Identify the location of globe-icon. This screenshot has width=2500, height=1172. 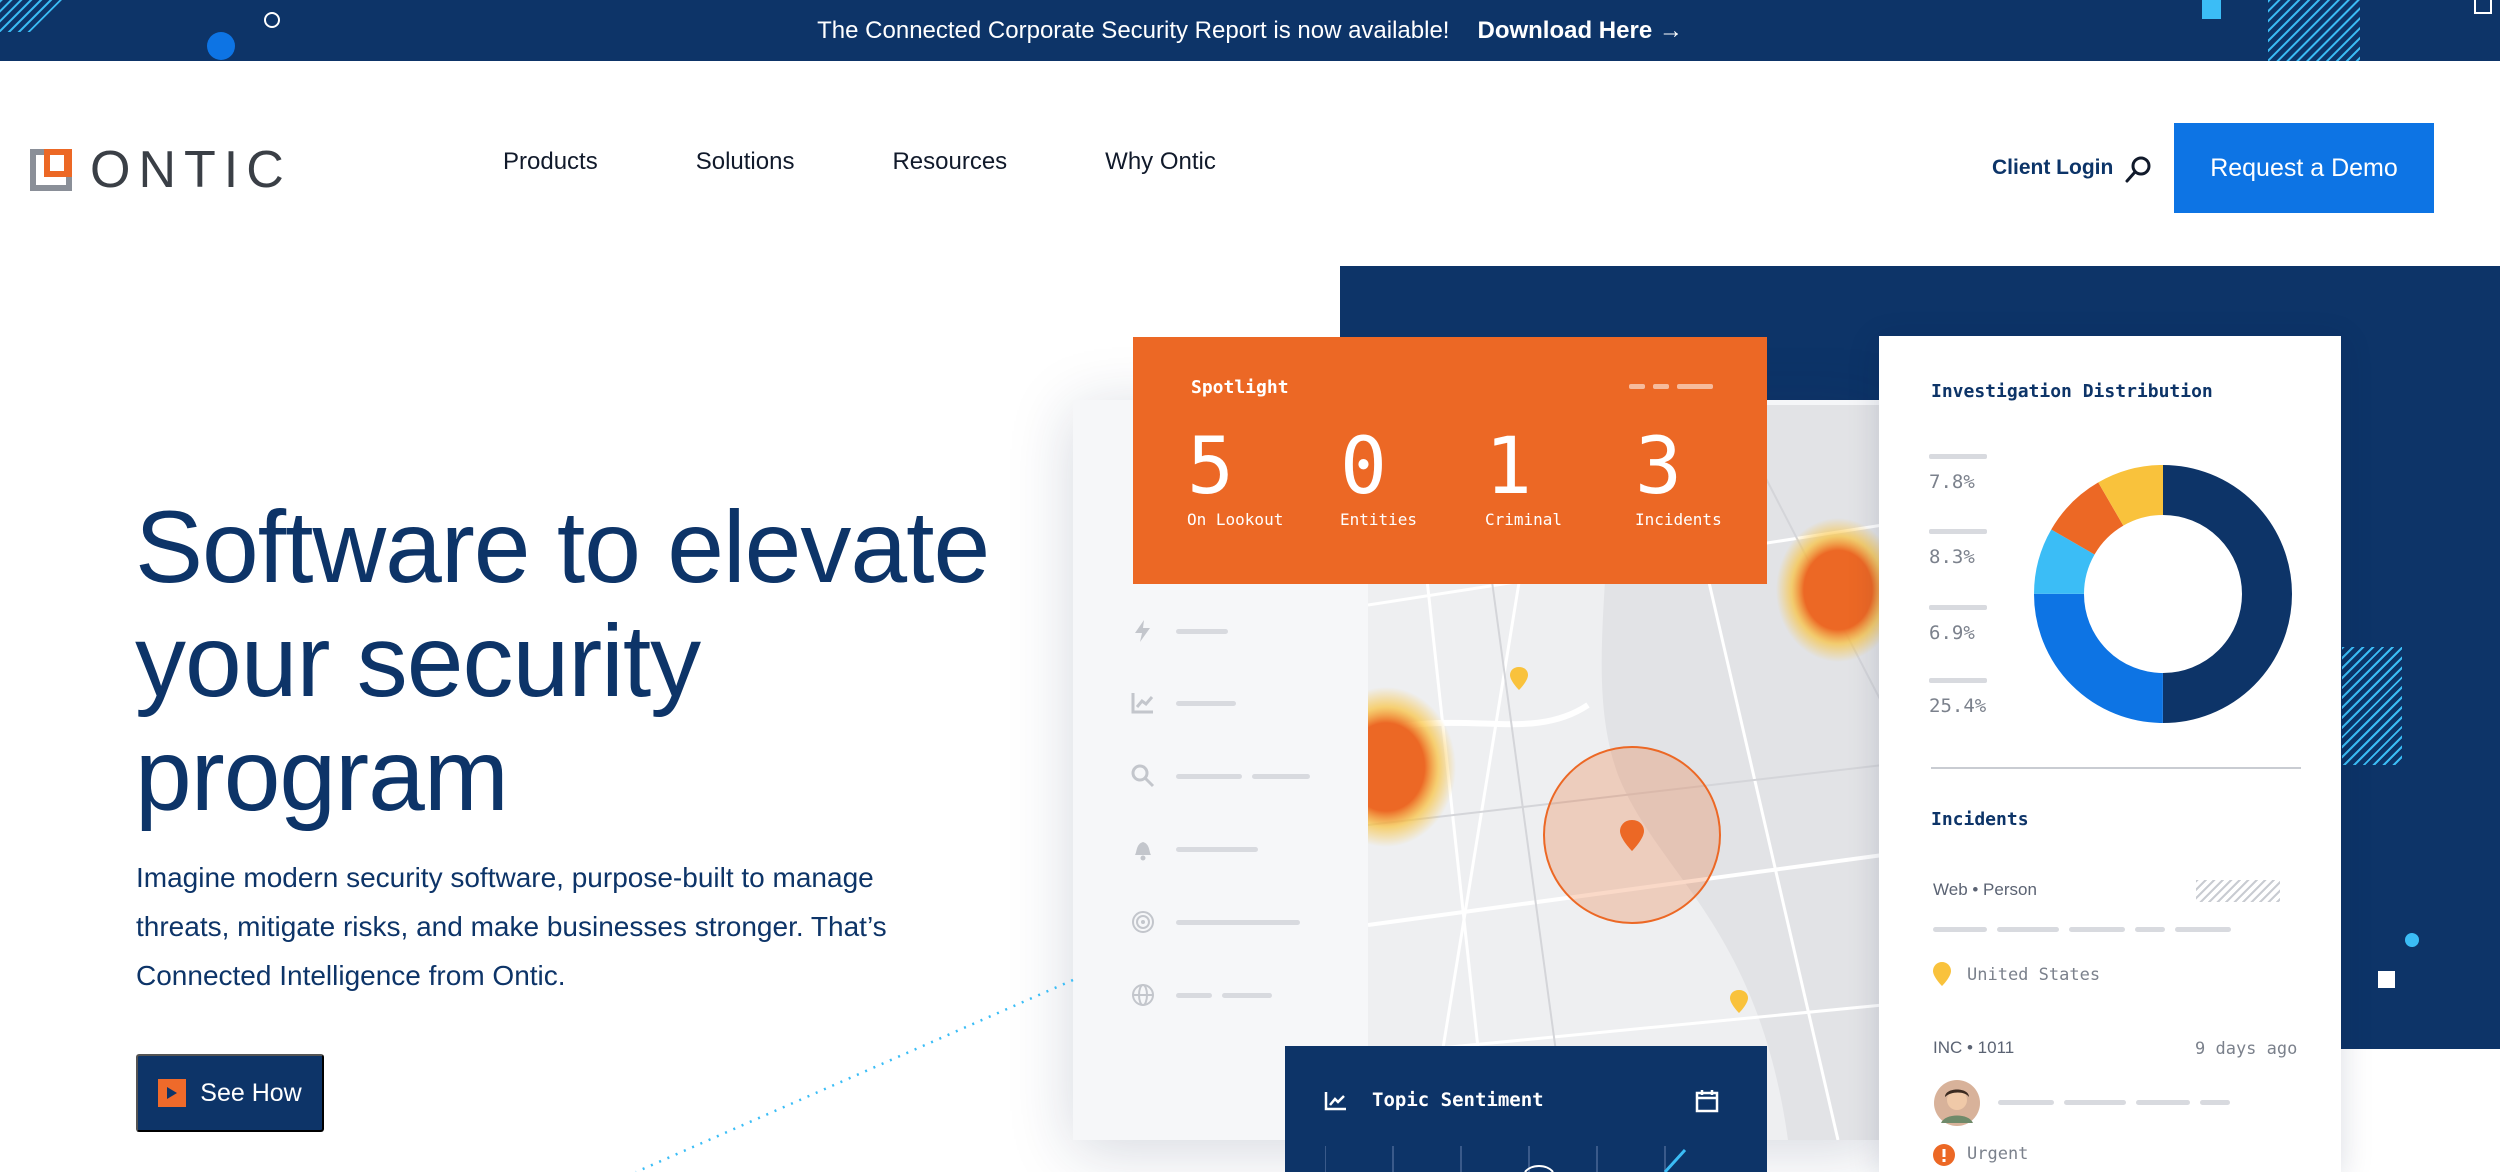
(1143, 995).